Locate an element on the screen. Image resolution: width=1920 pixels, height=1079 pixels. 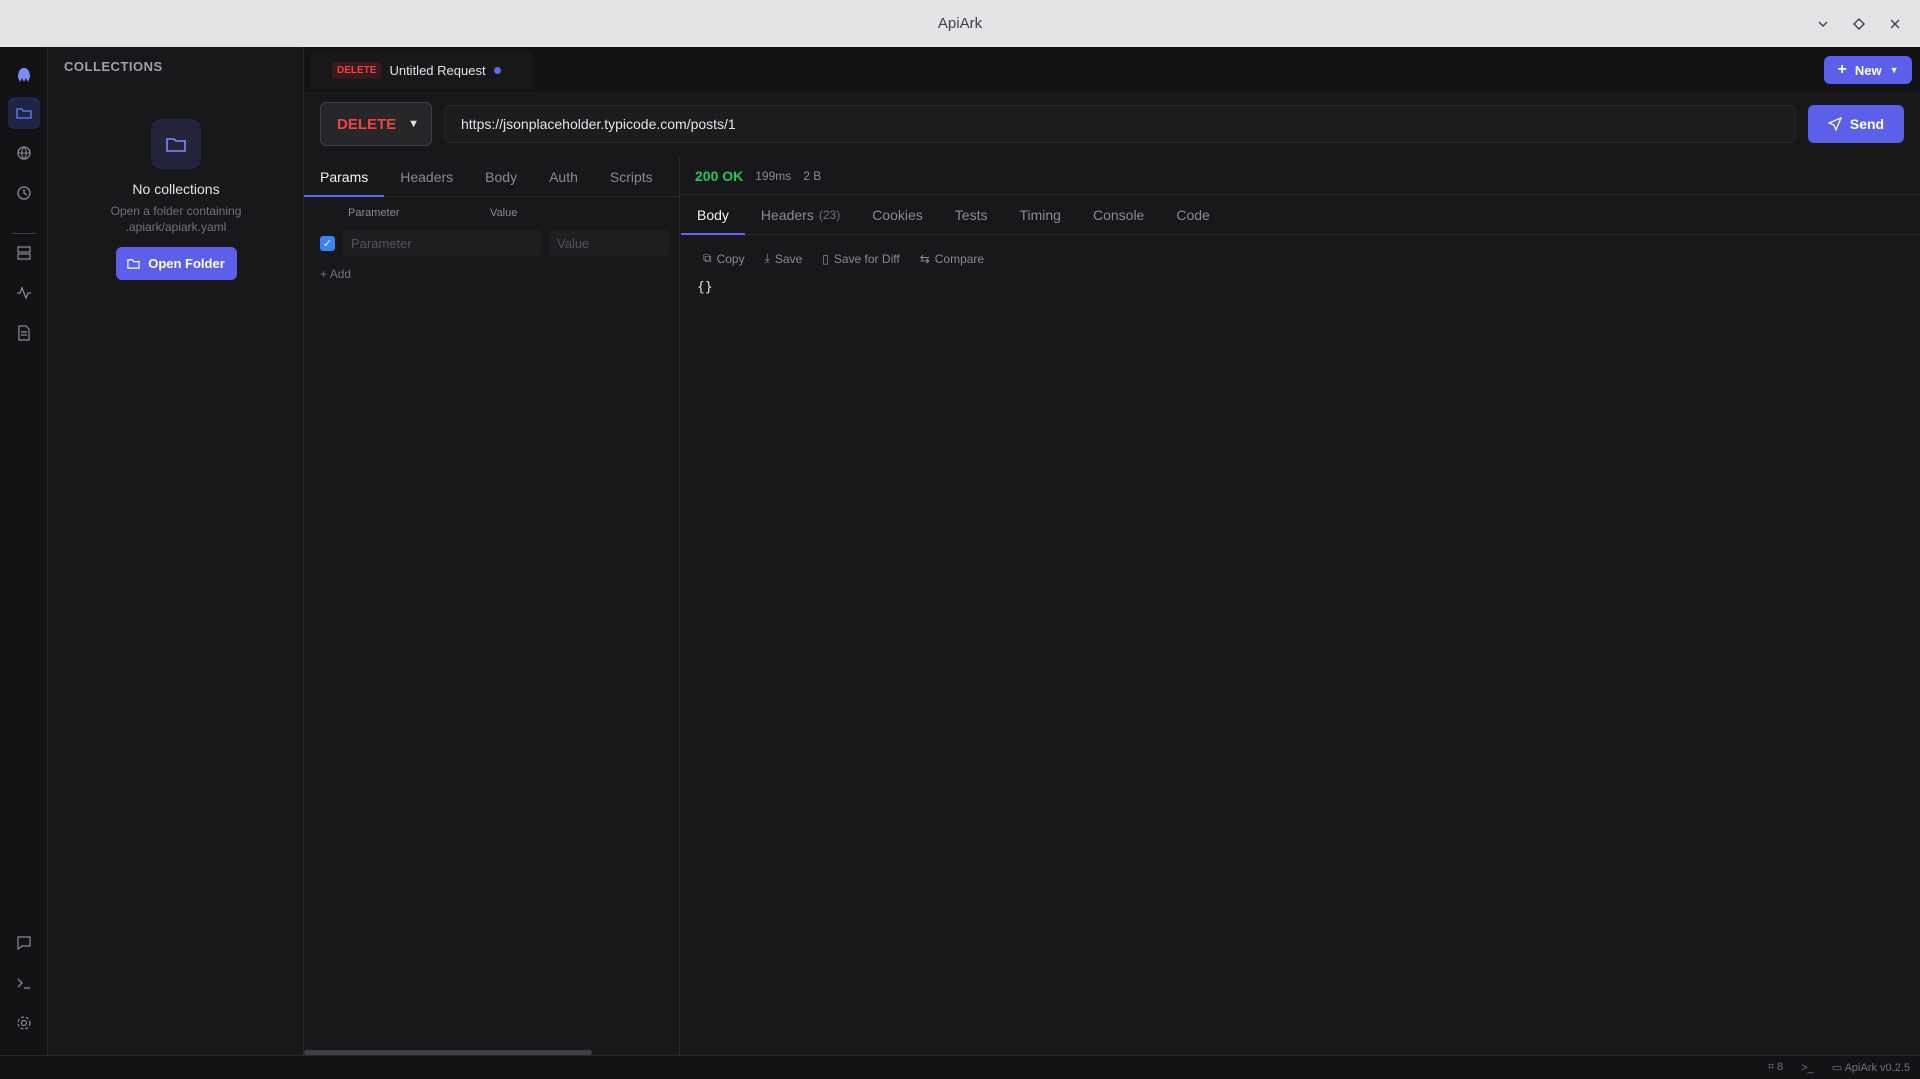
request-tabs: Params Headers Body Auth Scripts is located at coordinates (491, 177).